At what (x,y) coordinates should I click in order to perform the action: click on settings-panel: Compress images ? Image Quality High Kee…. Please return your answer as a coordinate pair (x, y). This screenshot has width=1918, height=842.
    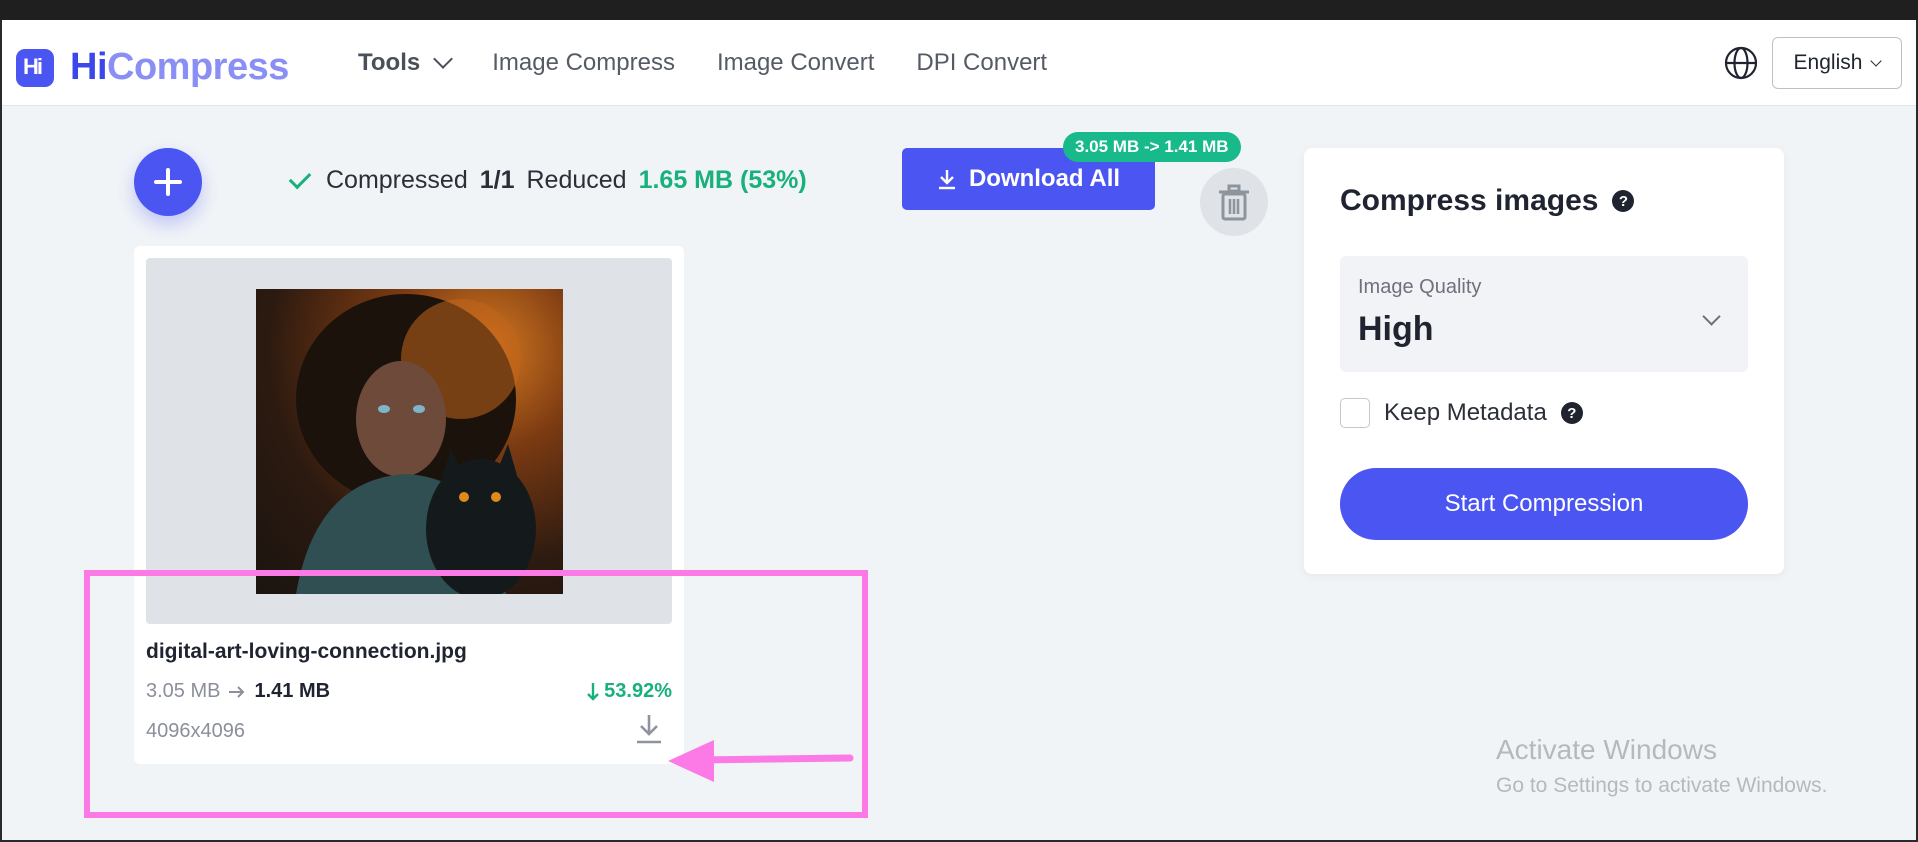
    Looking at the image, I should click on (1544, 361).